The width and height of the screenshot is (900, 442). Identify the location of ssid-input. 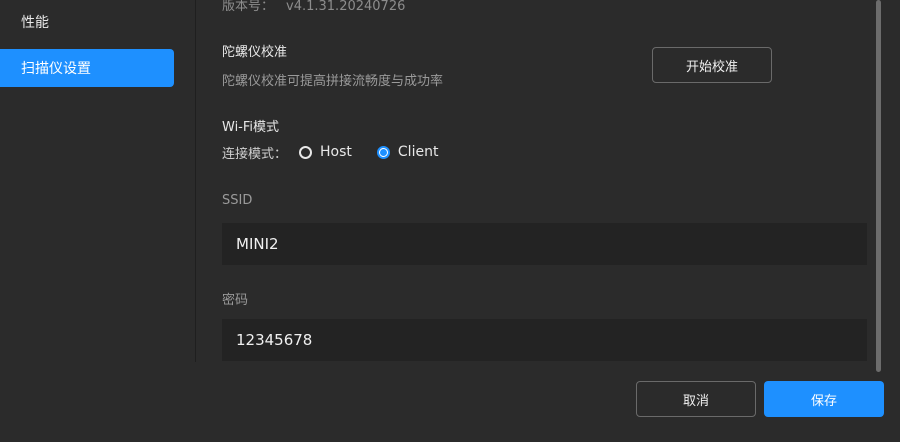
(544, 244).